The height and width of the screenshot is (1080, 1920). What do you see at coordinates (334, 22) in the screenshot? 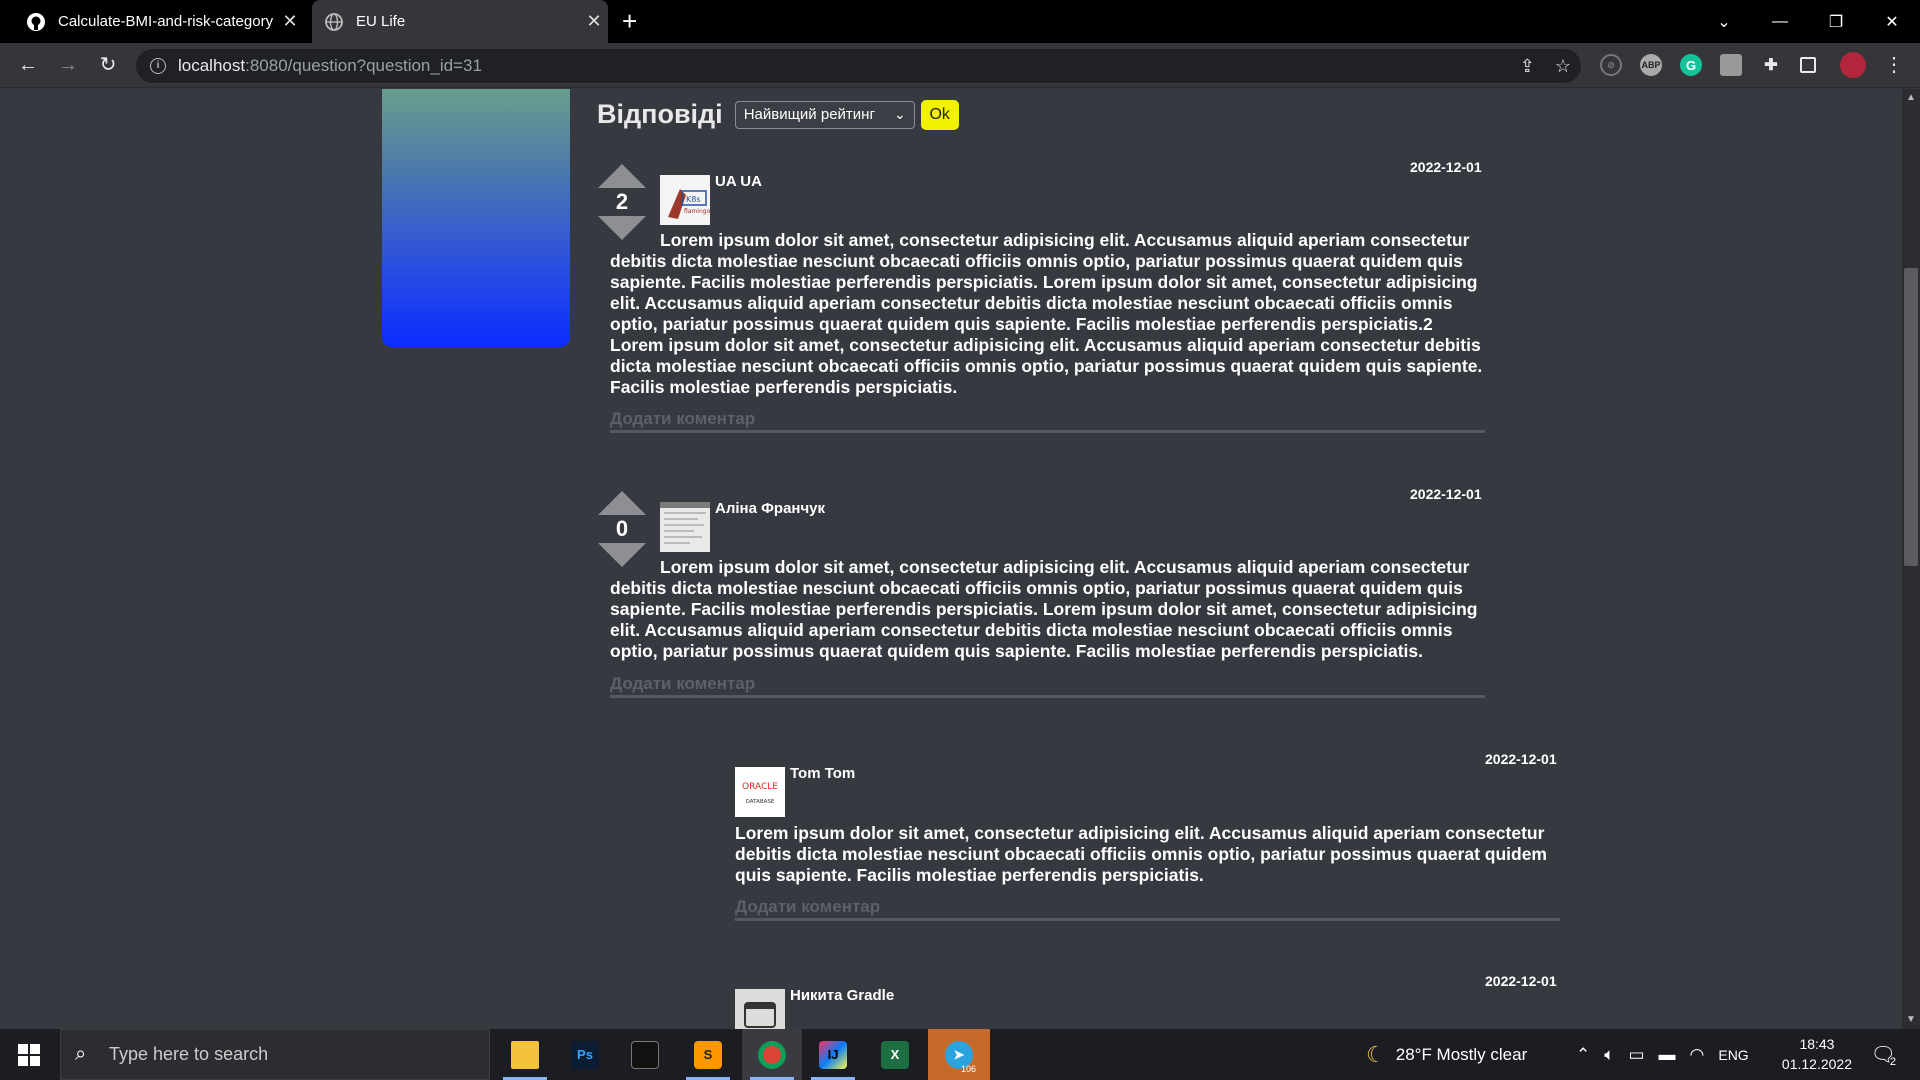
I see `globe-icon` at bounding box center [334, 22].